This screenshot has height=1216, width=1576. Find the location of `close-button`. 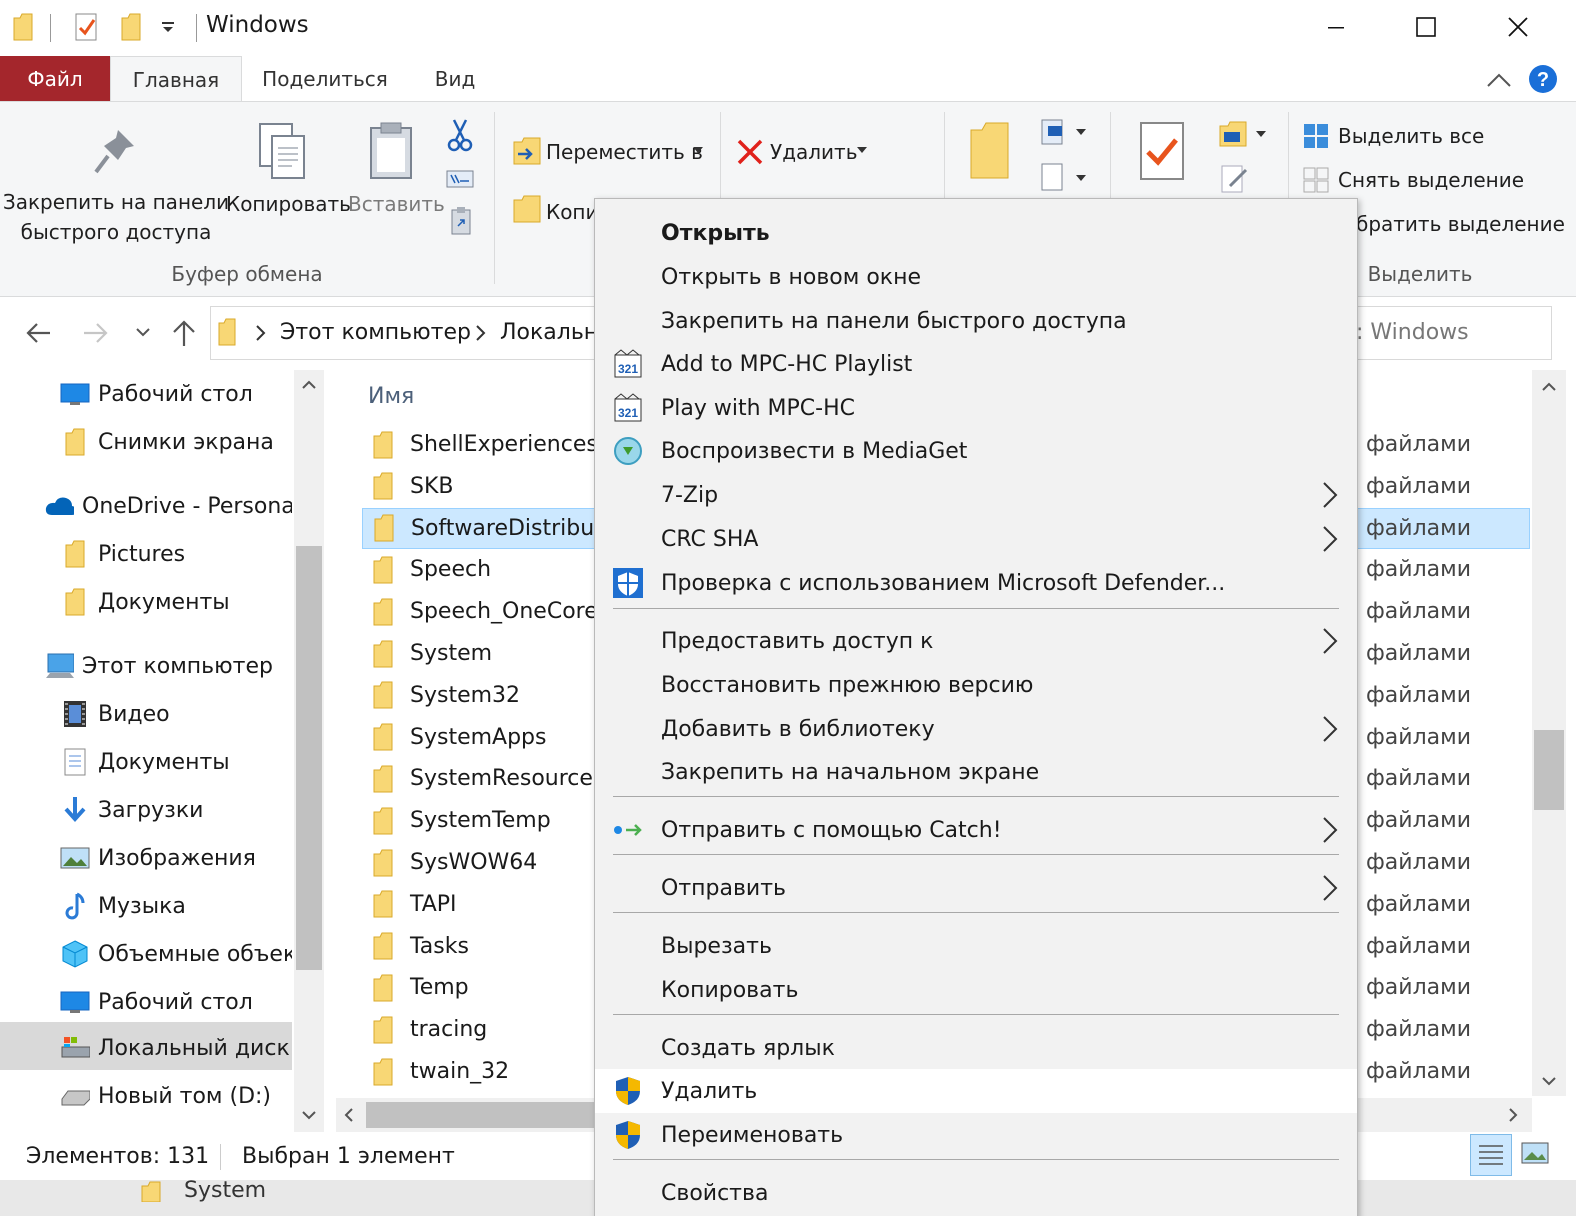

close-button is located at coordinates (1518, 27).